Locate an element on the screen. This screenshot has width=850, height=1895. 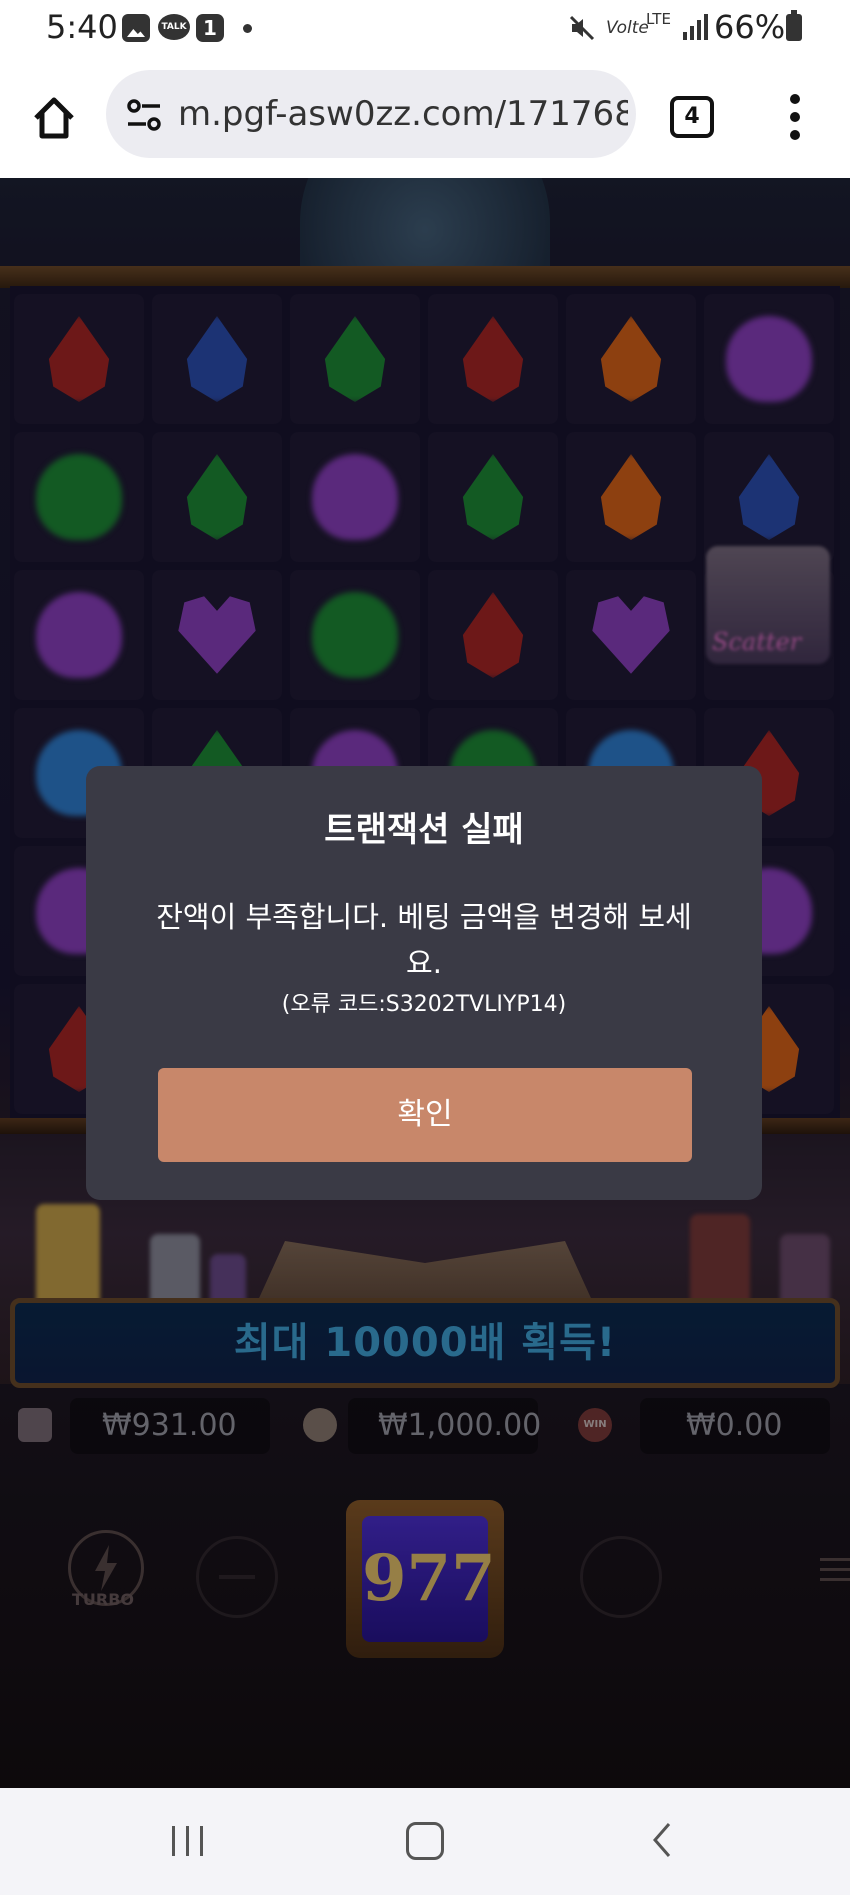
dialog-title: 트랜잭션 실패 is located at coordinates (424, 830).